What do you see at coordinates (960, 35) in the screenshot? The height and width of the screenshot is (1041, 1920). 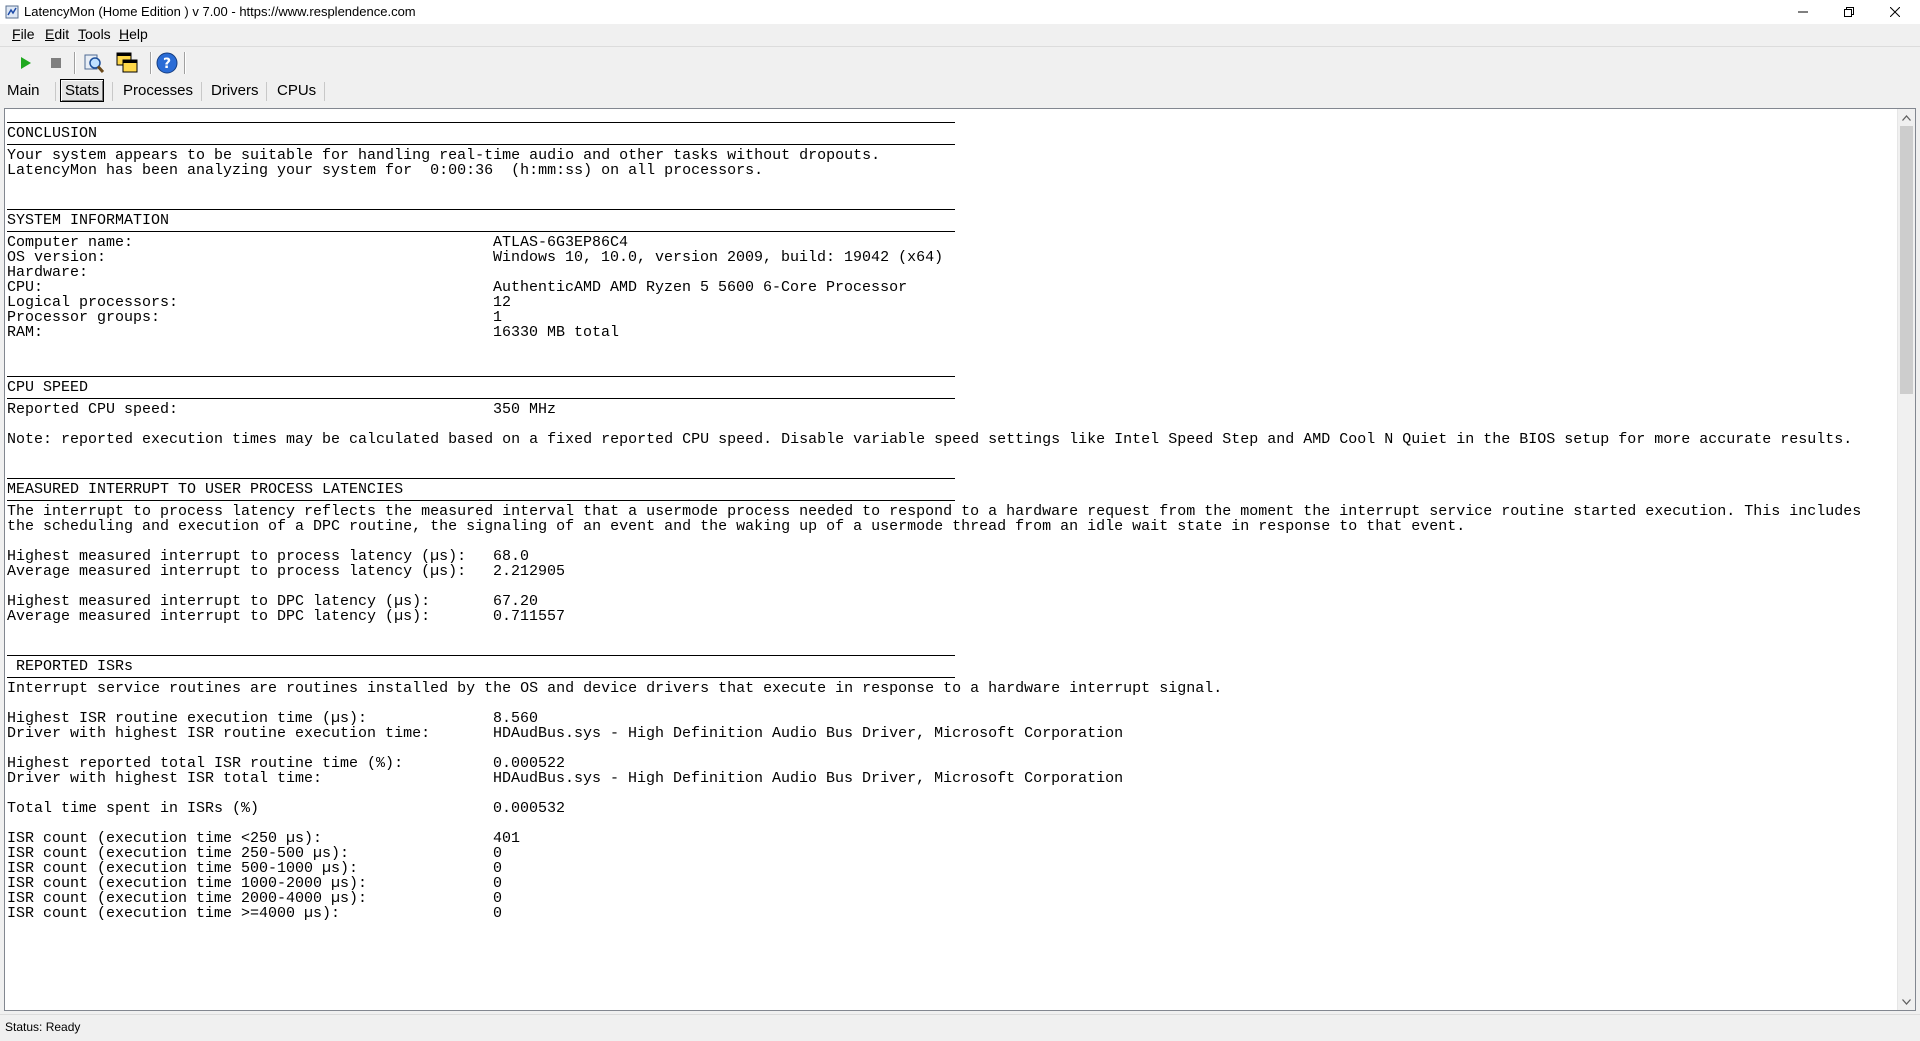 I see `menu-bar: File Edit Tools Help` at bounding box center [960, 35].